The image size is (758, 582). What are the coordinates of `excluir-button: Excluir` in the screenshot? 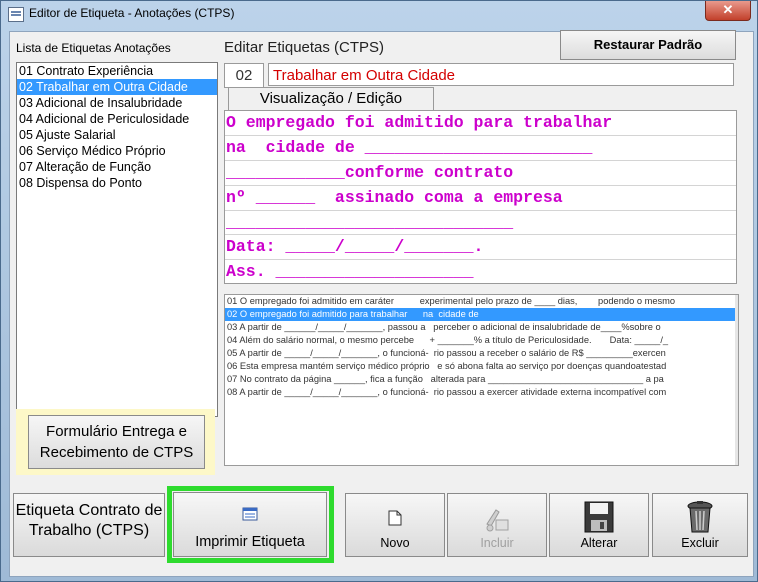 It's located at (700, 525).